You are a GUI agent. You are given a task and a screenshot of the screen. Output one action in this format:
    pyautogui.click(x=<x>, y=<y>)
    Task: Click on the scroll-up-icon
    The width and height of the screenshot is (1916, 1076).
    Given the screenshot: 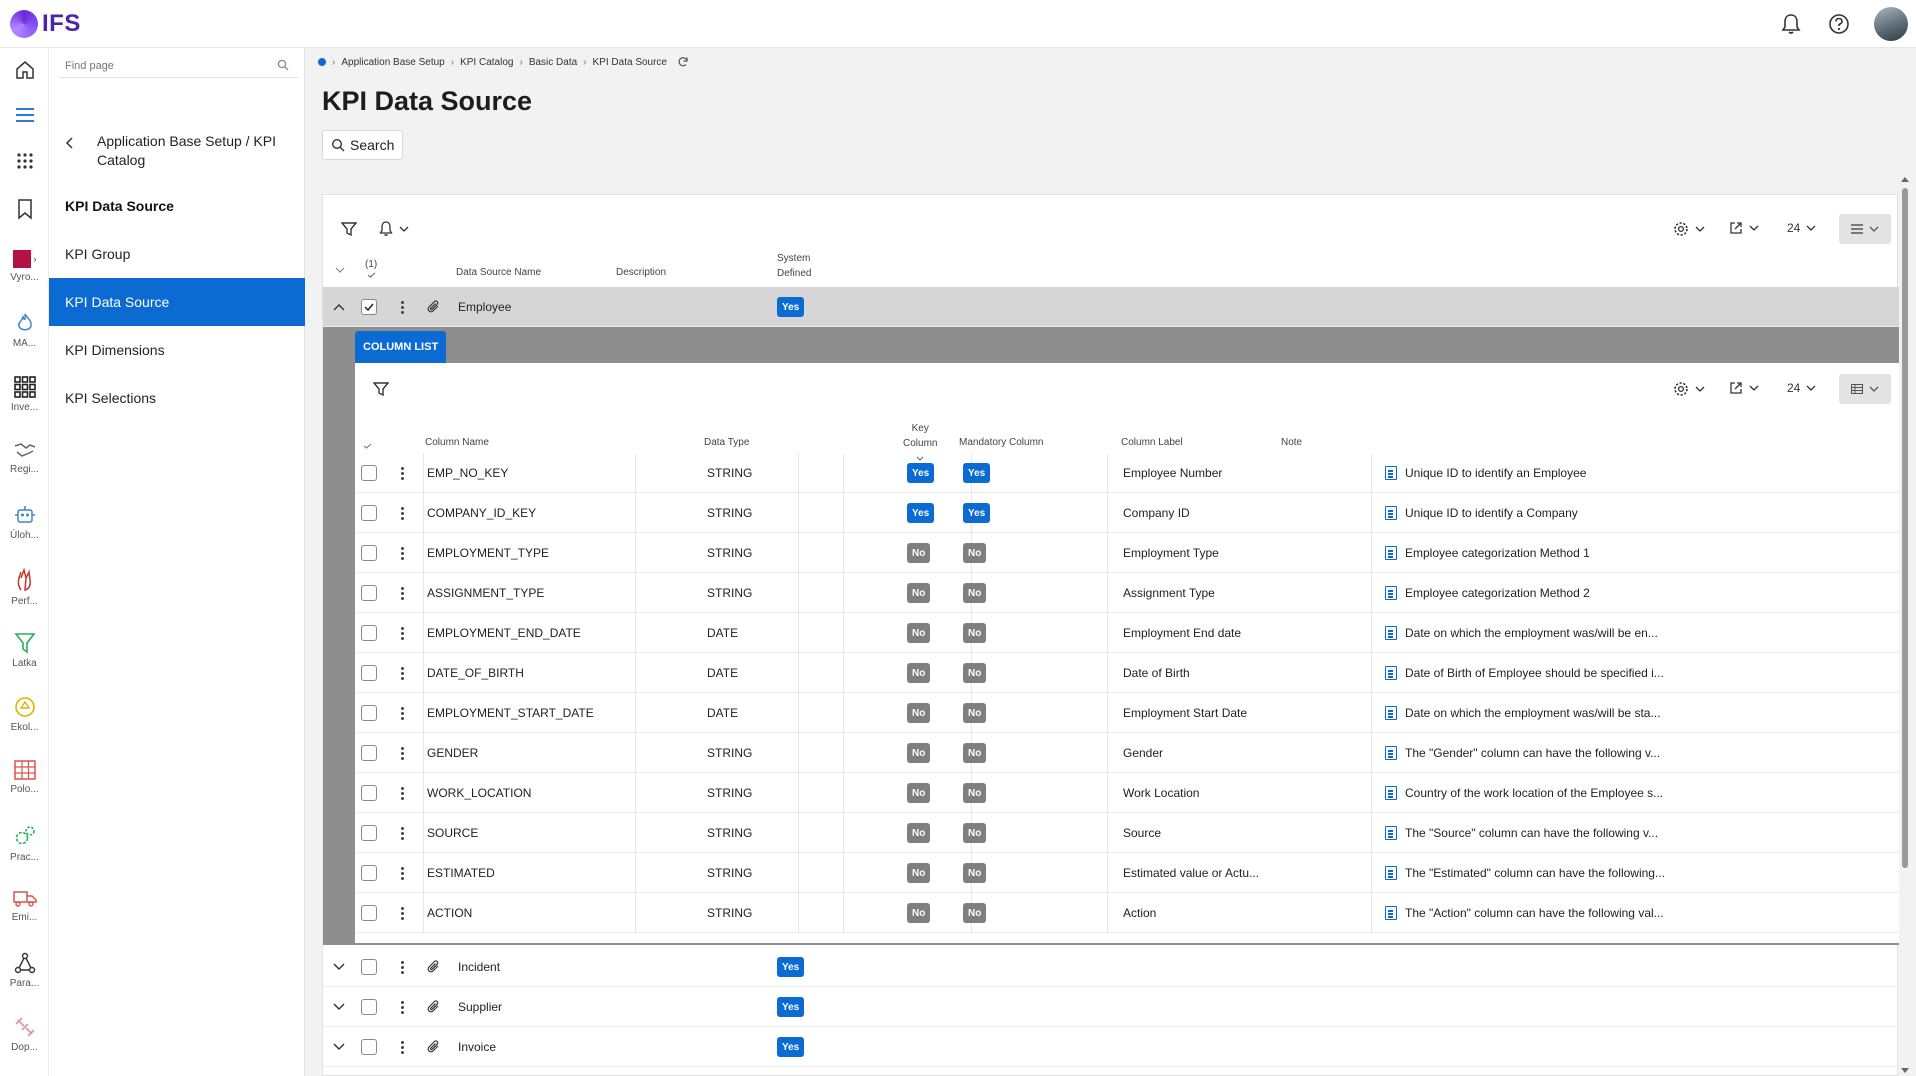 What is the action you would take?
    pyautogui.click(x=1905, y=179)
    